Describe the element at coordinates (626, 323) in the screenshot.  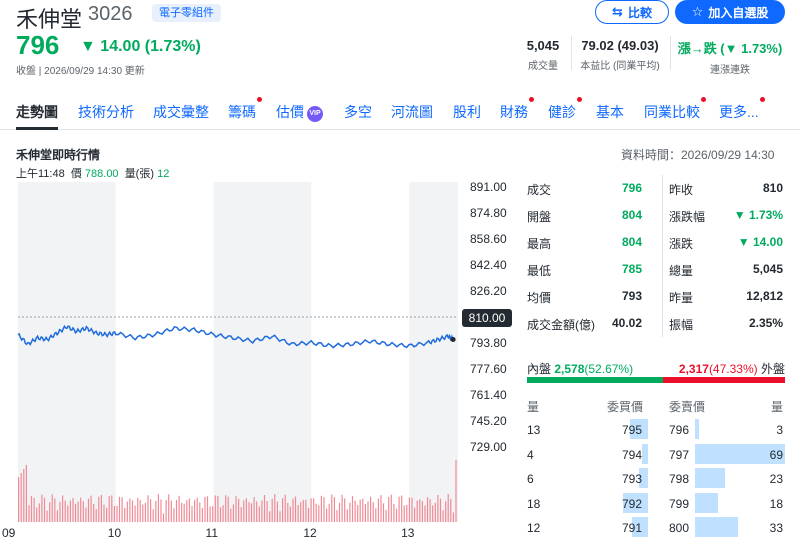
I see `quote-value: 40.02` at that location.